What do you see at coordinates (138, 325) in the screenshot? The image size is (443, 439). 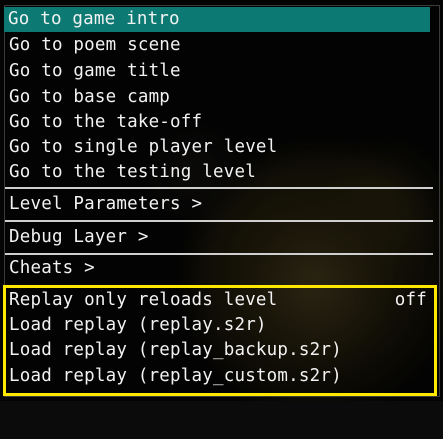 I see `load-replay-label: Load replay (replay.s2r)` at bounding box center [138, 325].